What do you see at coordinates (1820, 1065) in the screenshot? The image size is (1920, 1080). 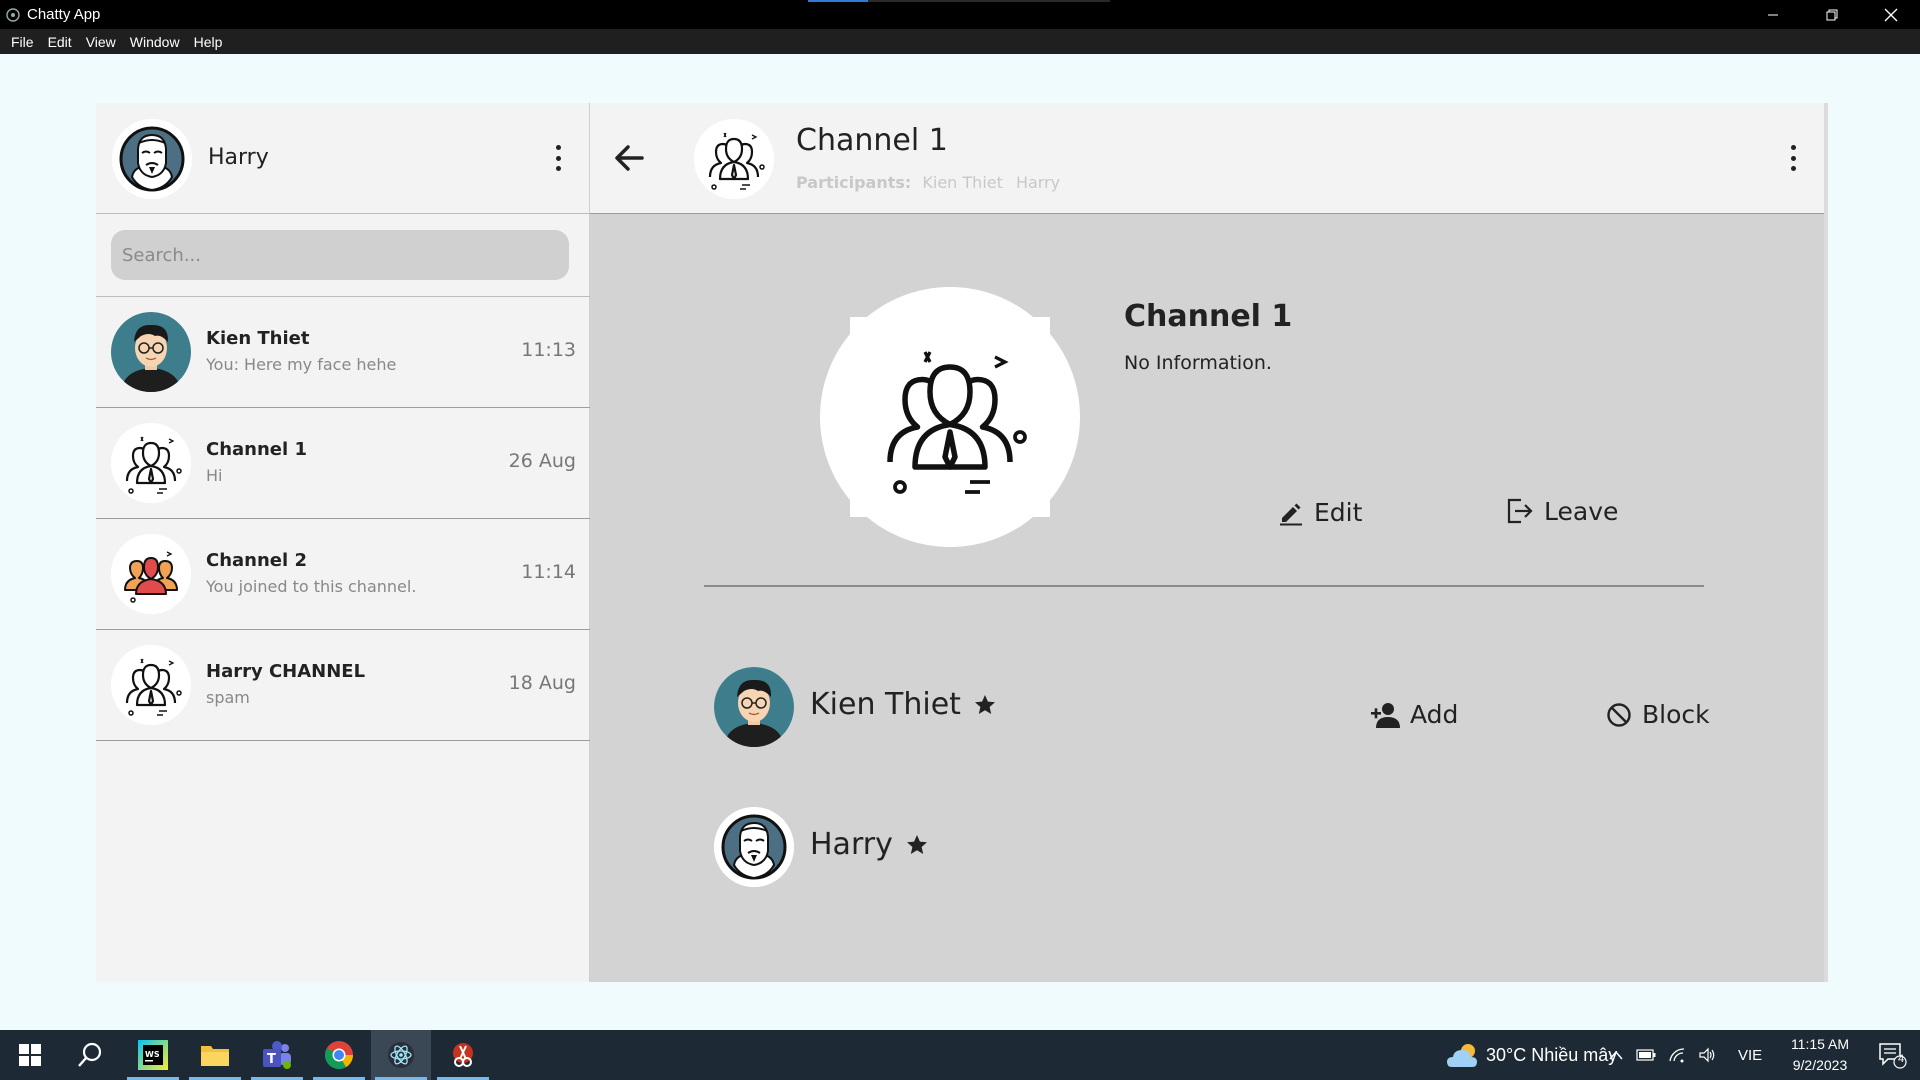 I see `clock-date: 9/2/2023` at bounding box center [1820, 1065].